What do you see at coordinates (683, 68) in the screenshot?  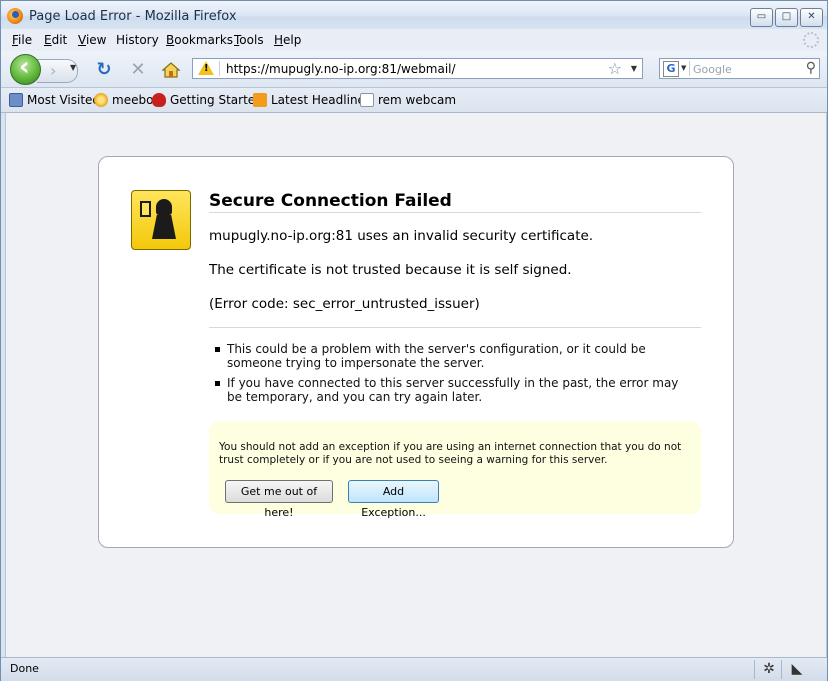 I see `engine-dropdown-icon: ▼` at bounding box center [683, 68].